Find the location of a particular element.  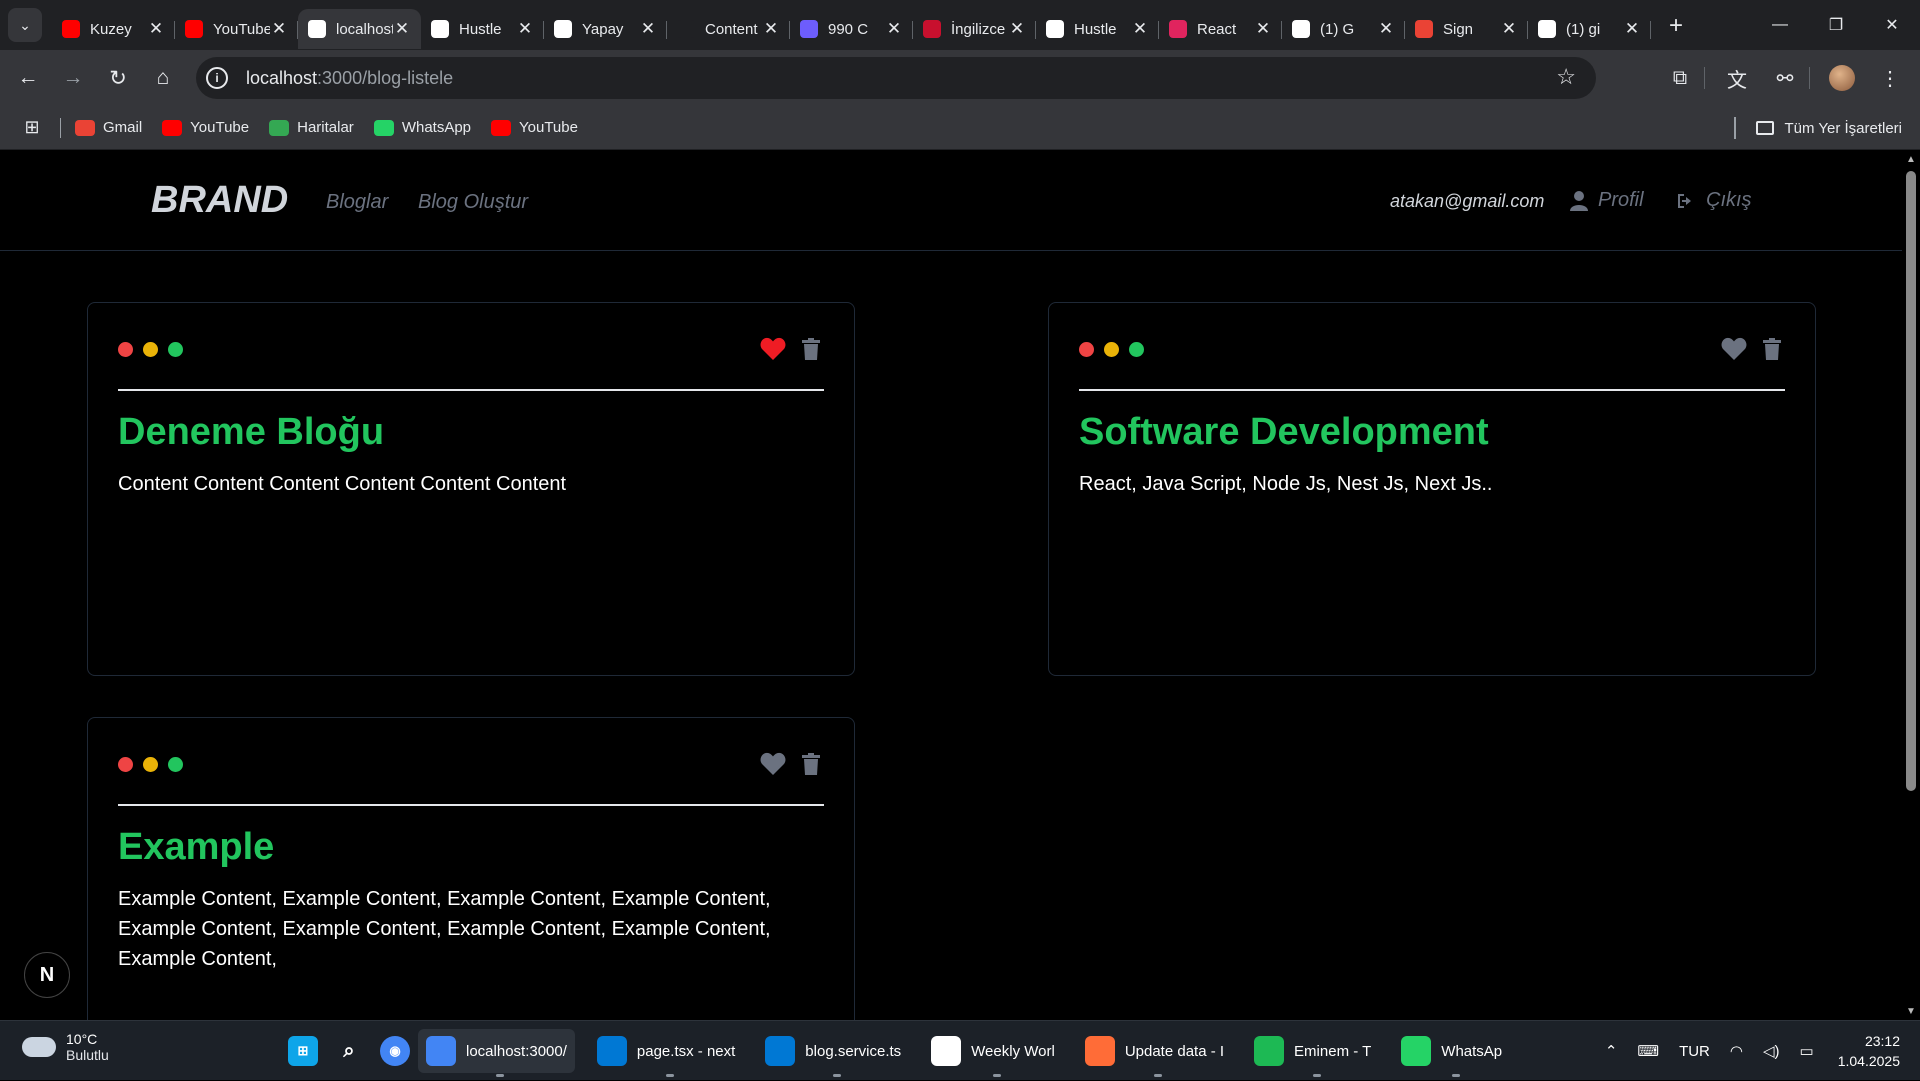

home-button: ⌂ is located at coordinates (163, 78).